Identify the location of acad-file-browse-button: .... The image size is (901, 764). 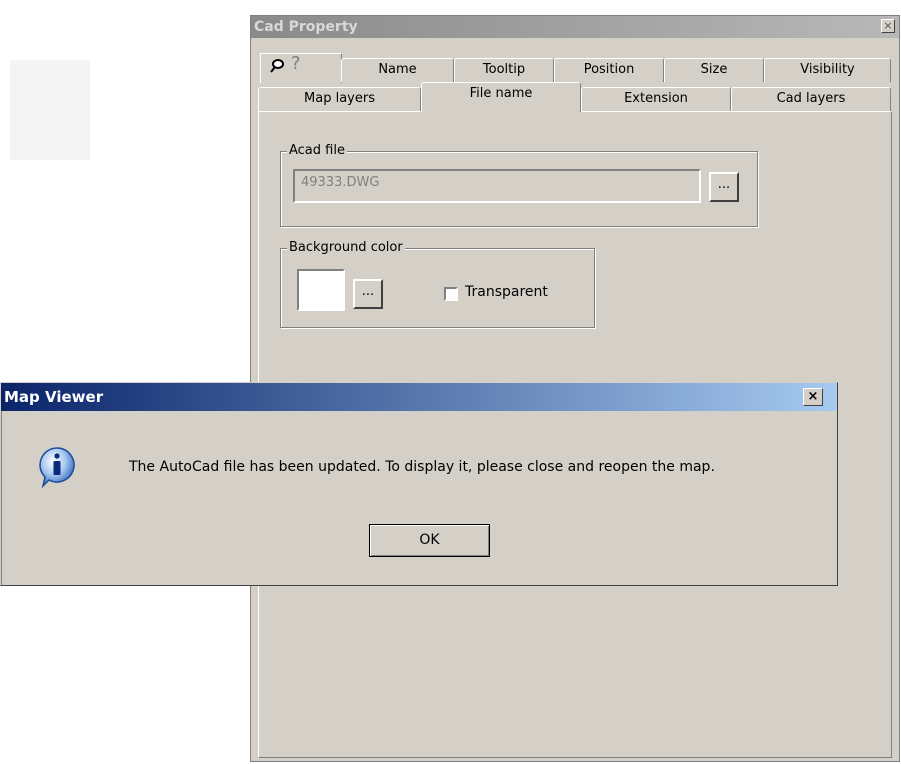
(724, 187).